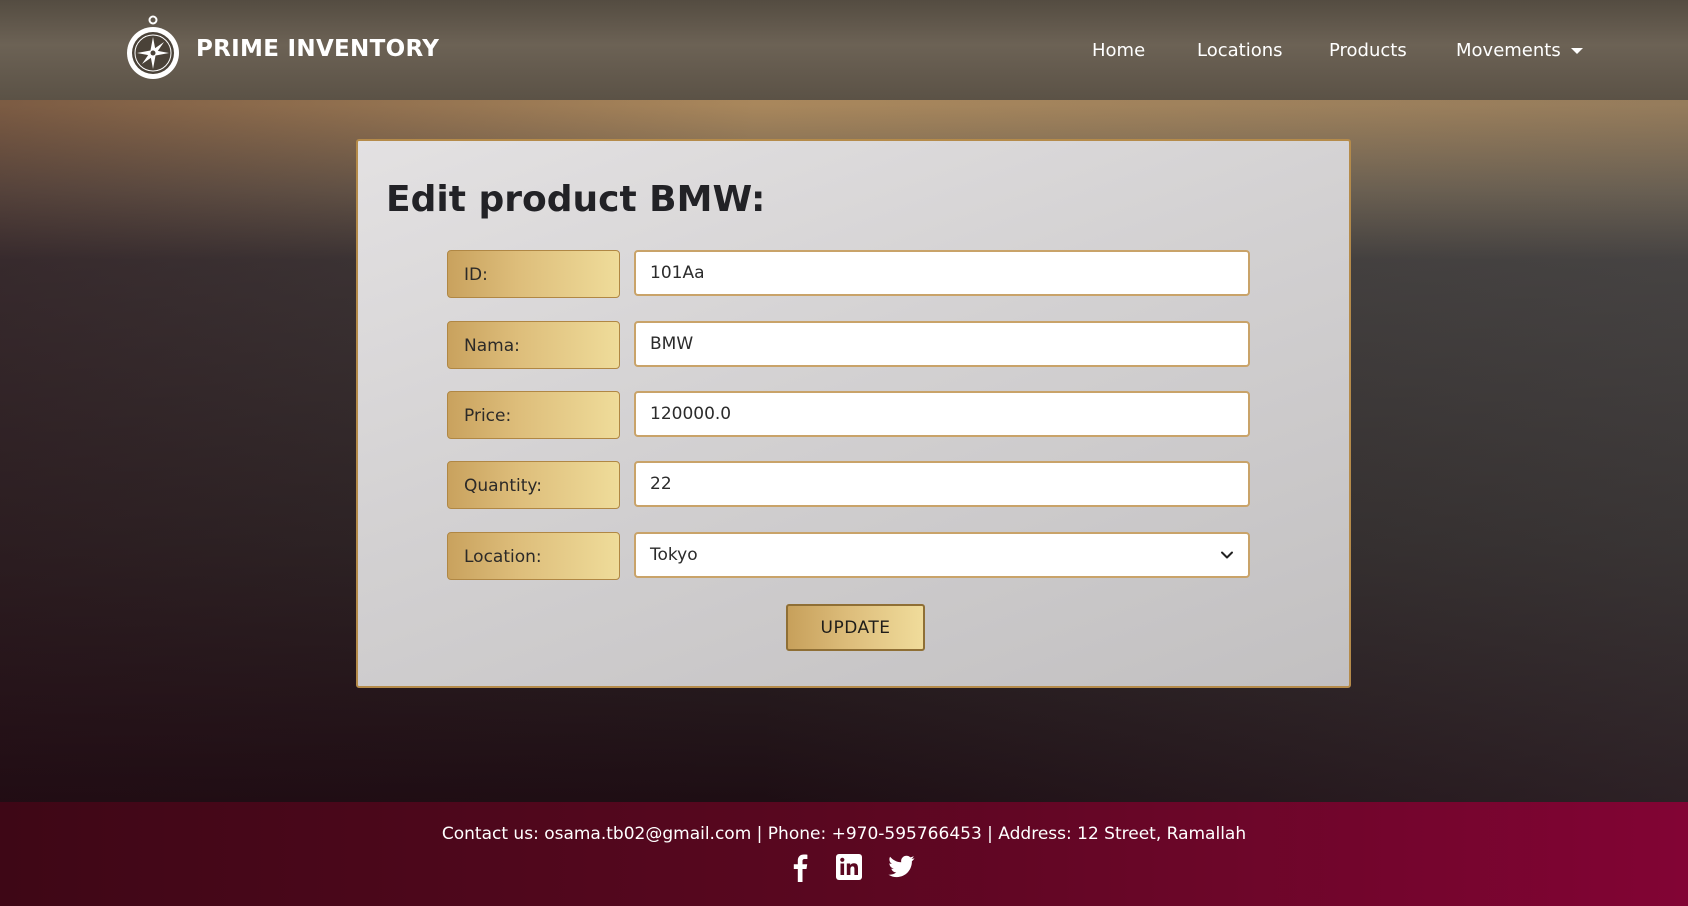 Image resolution: width=1688 pixels, height=906 pixels. I want to click on nav-link-movements-label: Movements, so click(1508, 50).